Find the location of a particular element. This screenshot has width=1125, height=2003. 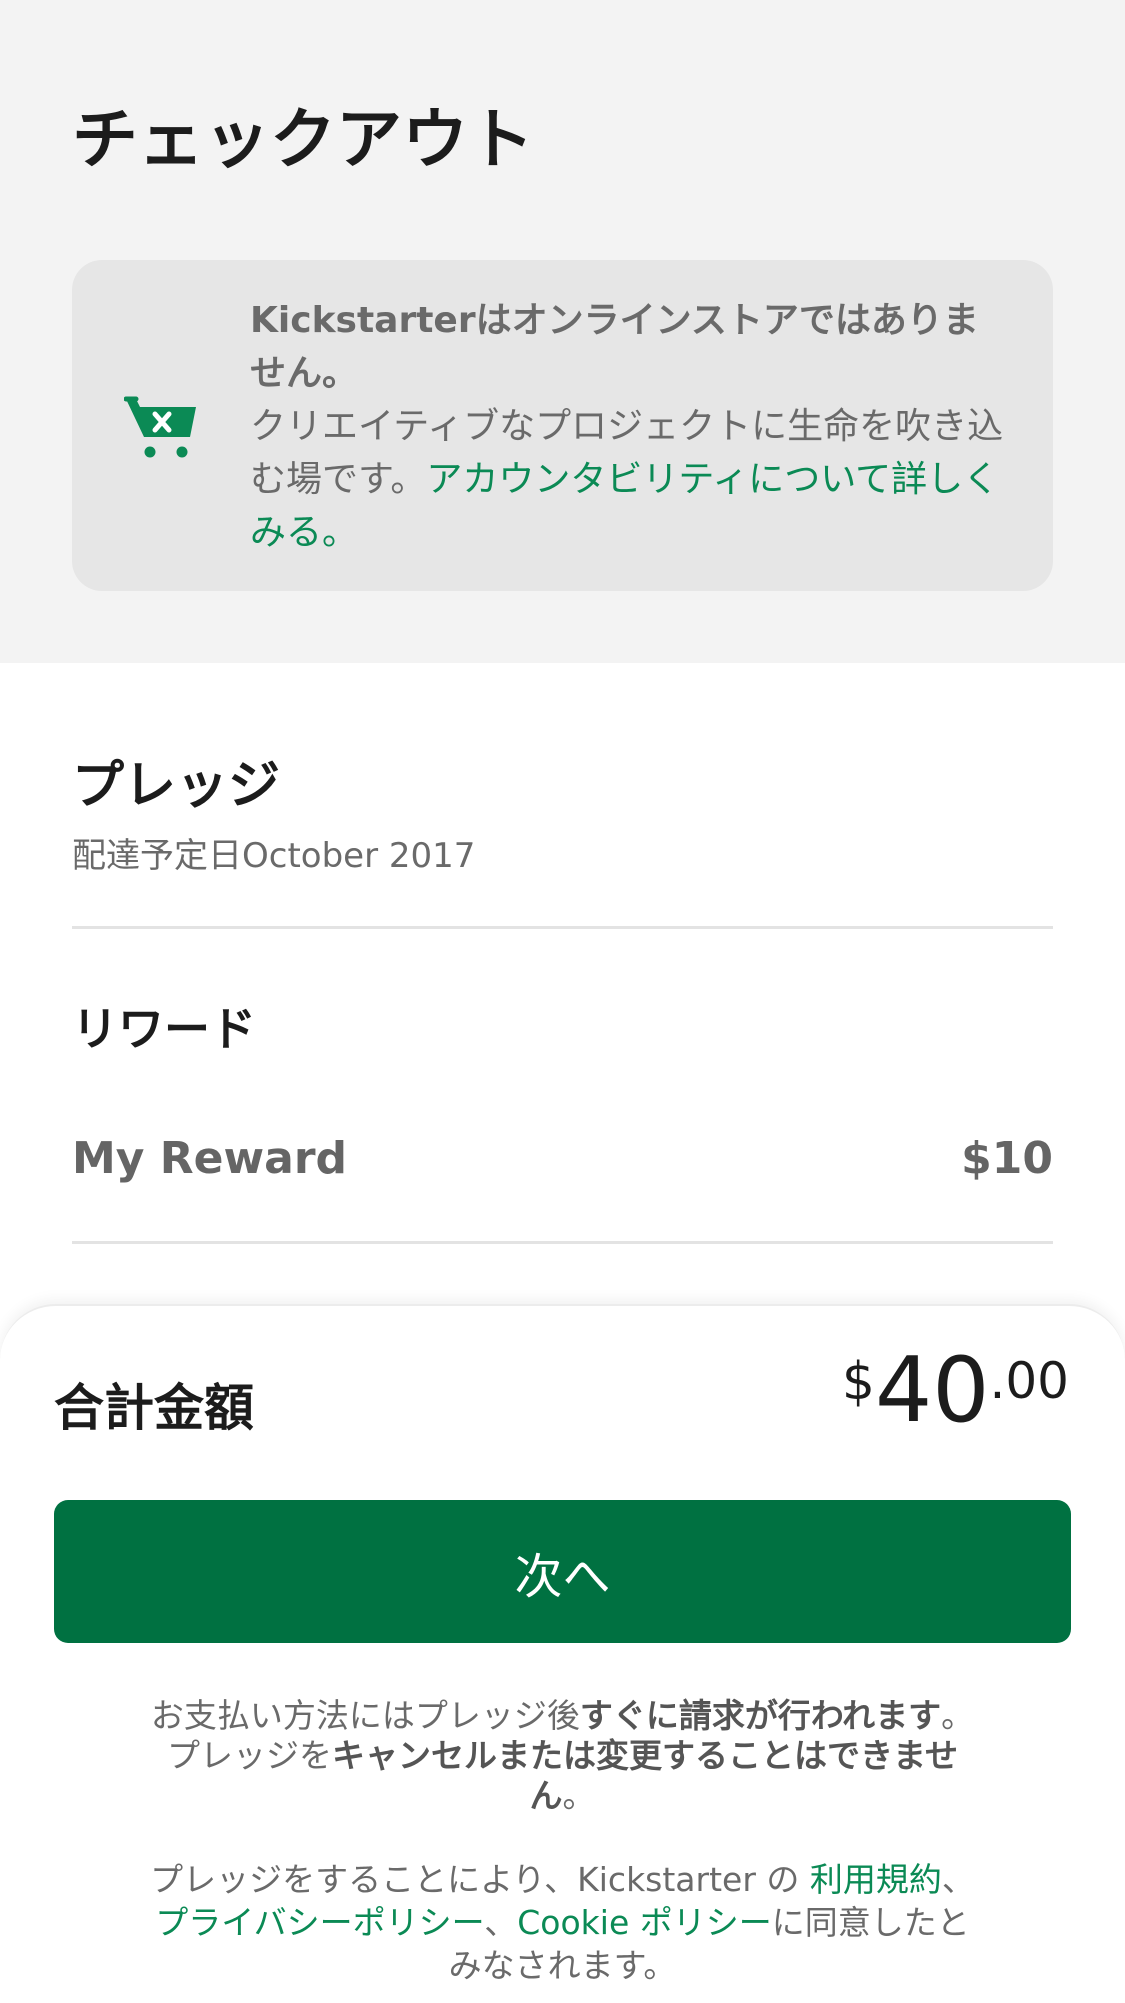

charge-notice-bold: キャンセルまたは変更することはできません is located at coordinates (644, 1775).